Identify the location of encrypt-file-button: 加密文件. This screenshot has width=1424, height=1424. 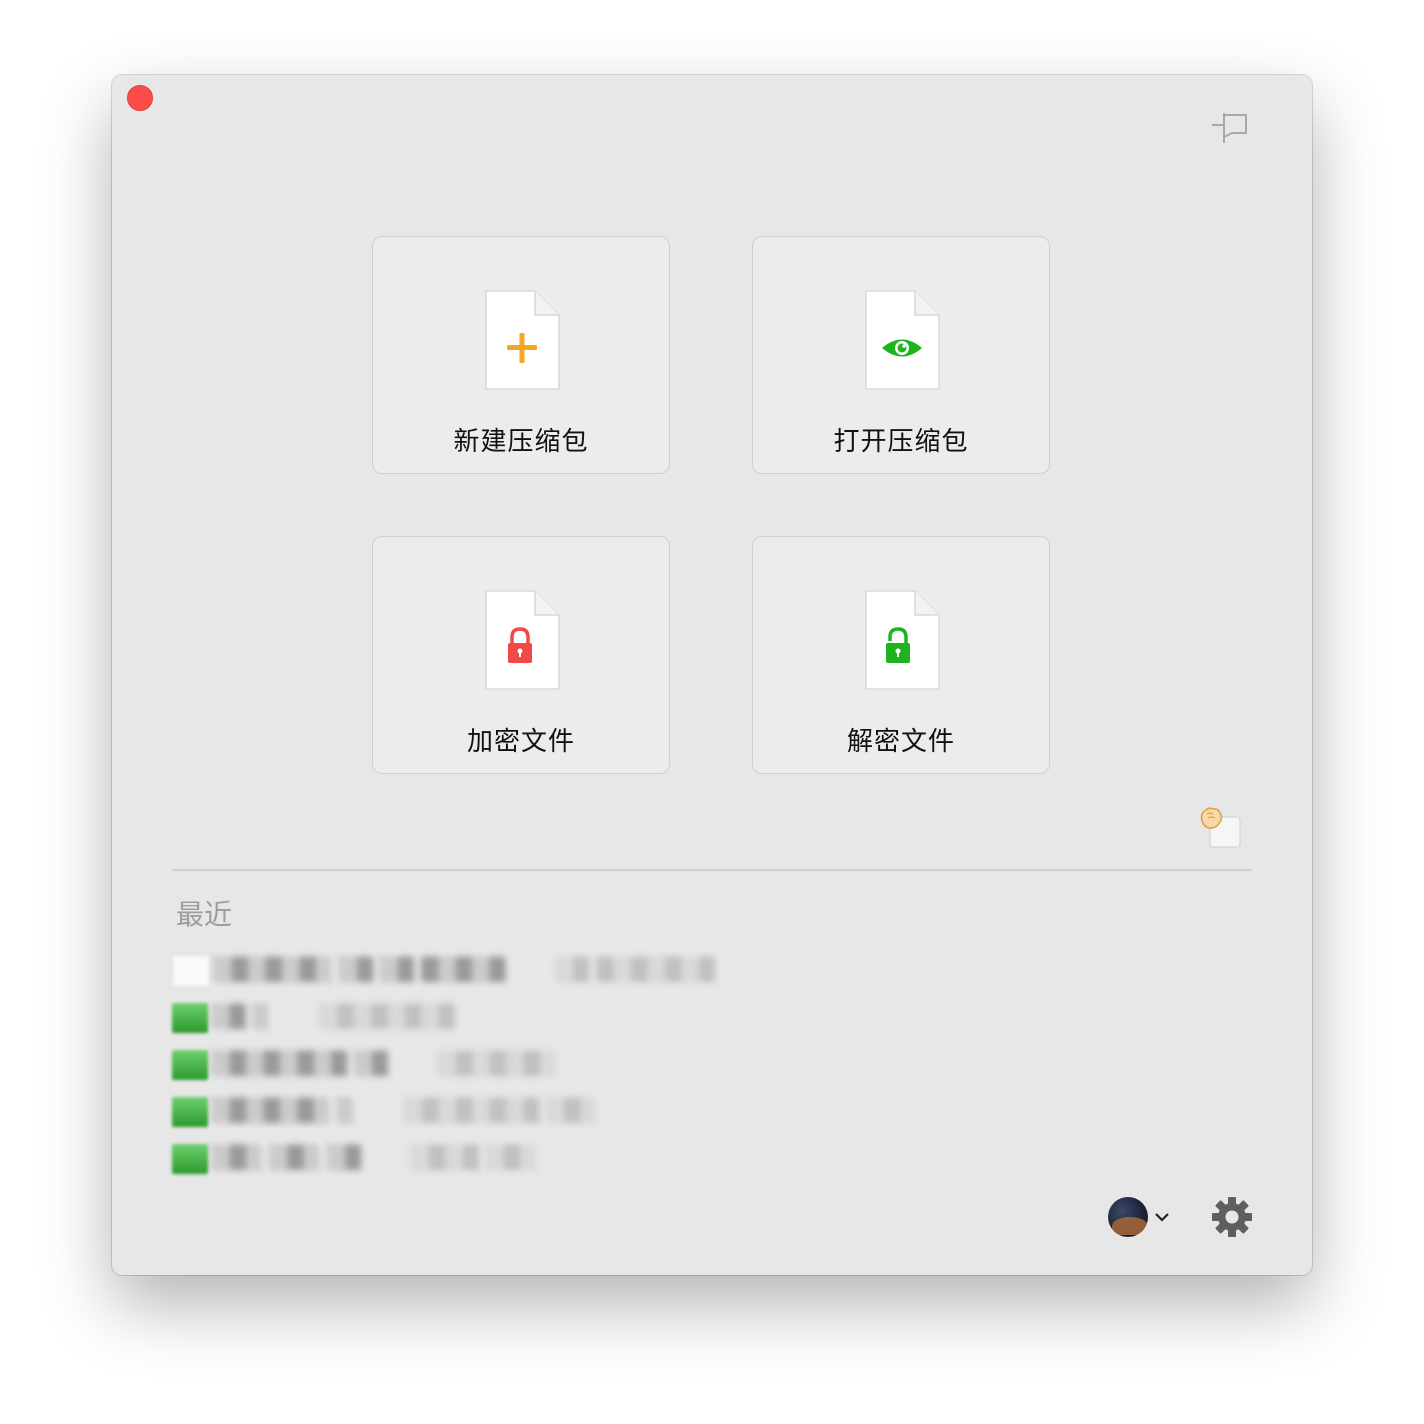
(521, 655).